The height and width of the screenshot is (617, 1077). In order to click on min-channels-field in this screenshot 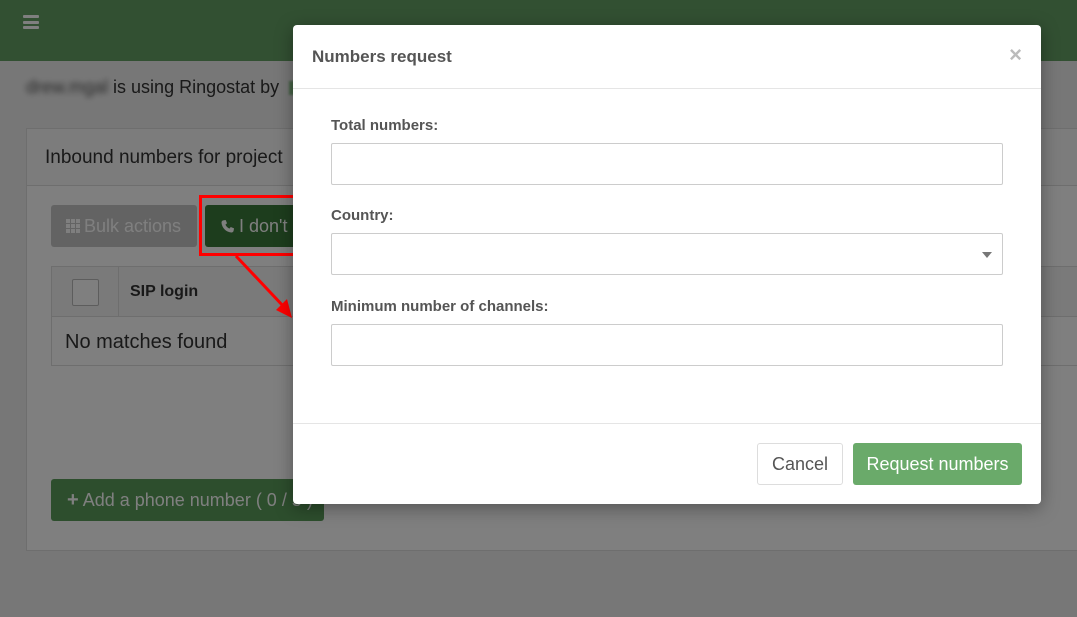, I will do `click(667, 345)`.